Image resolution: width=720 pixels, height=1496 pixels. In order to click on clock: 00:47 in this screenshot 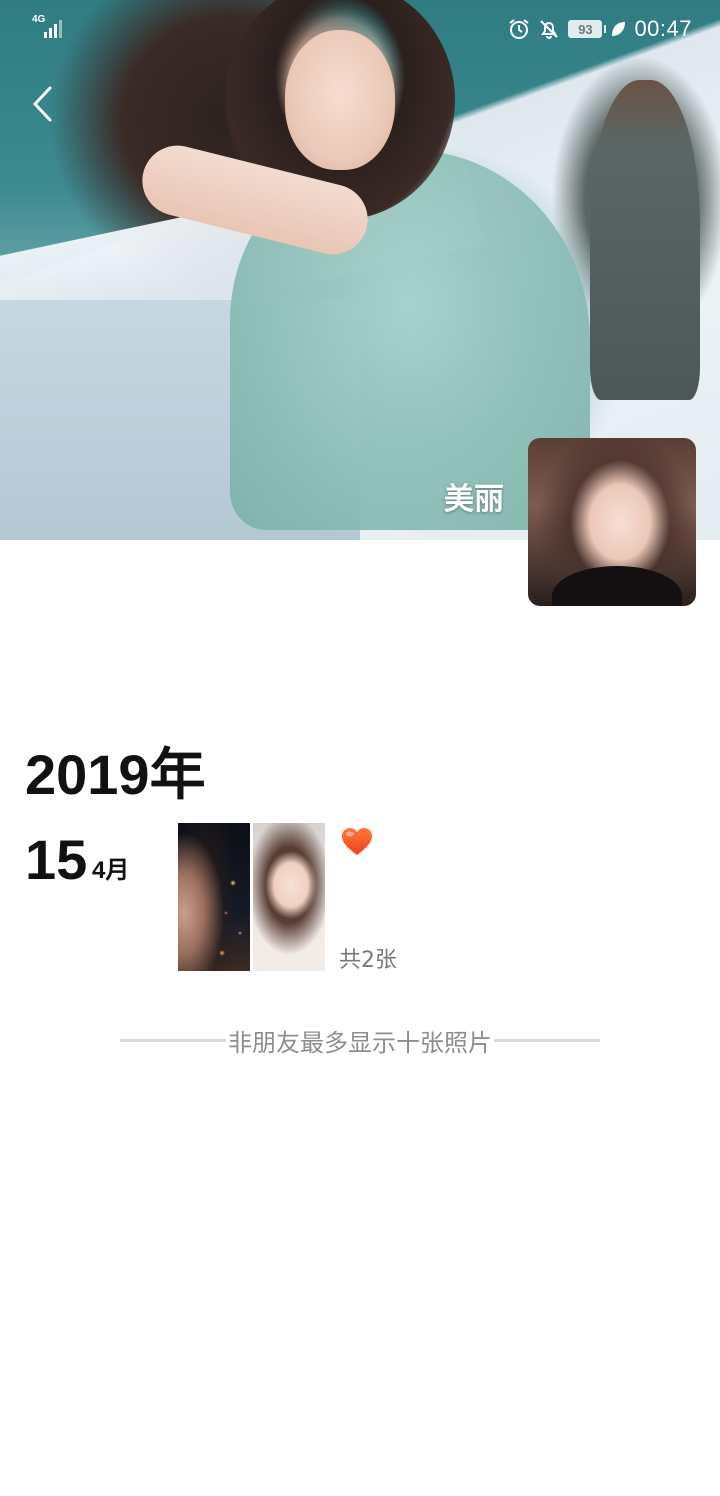, I will do `click(663, 28)`.